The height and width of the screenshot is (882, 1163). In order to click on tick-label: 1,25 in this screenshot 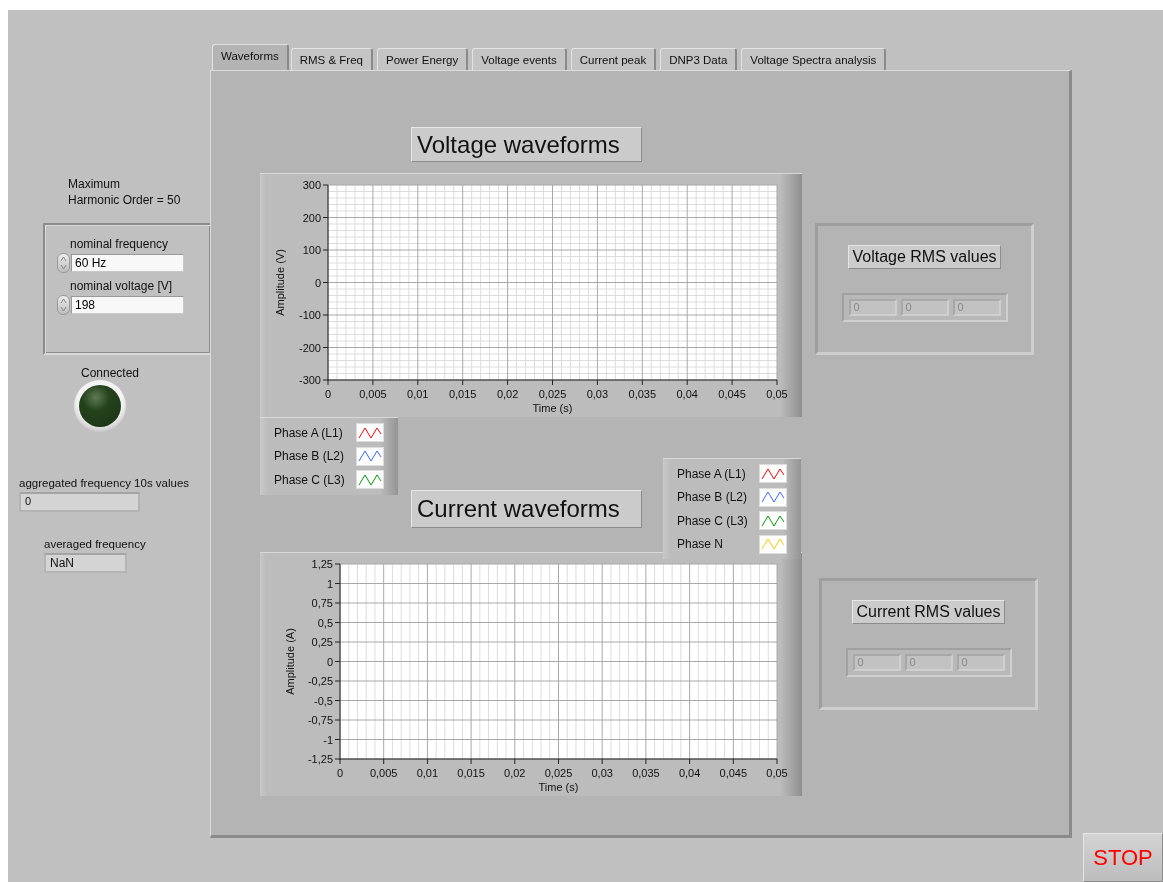, I will do `click(322, 564)`.